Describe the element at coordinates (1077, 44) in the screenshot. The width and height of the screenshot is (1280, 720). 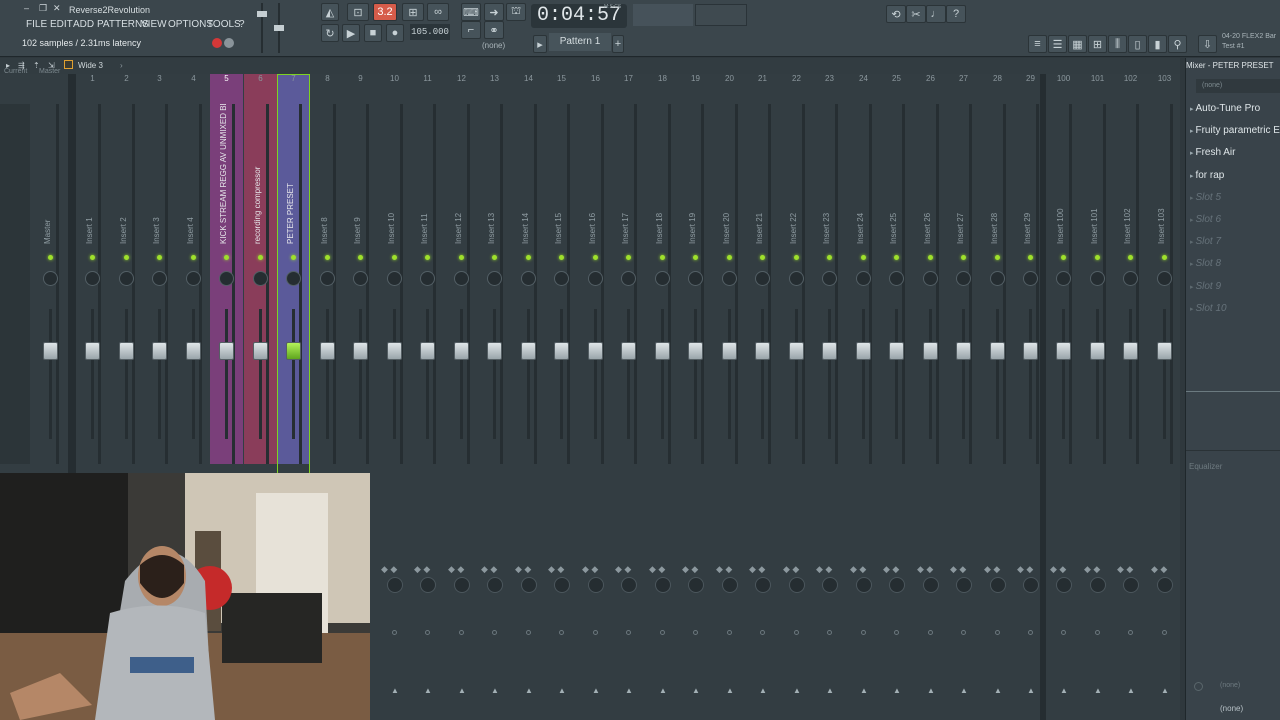
I see `piano-roll-icon: ▦` at that location.